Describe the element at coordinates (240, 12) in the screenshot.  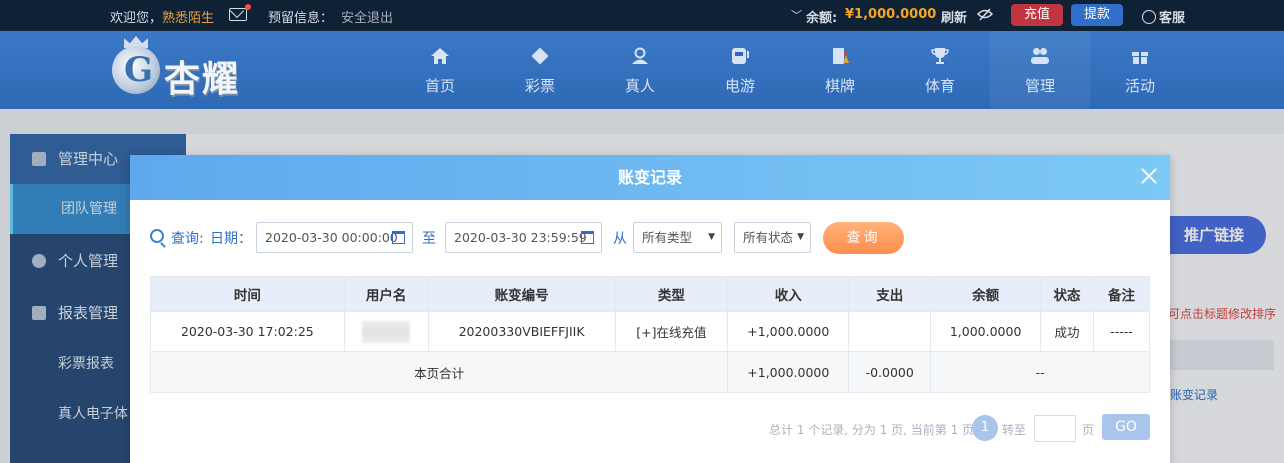
I see `mail-icon` at that location.